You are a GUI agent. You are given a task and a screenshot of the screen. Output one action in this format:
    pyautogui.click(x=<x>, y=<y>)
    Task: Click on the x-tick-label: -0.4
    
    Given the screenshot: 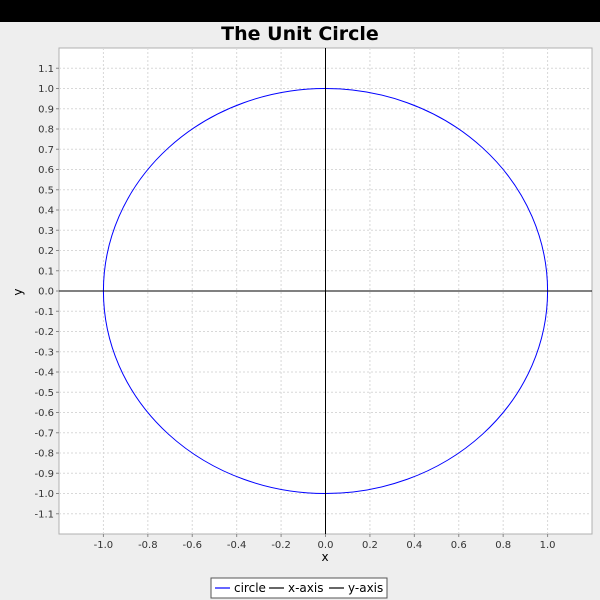 What is the action you would take?
    pyautogui.click(x=237, y=545)
    